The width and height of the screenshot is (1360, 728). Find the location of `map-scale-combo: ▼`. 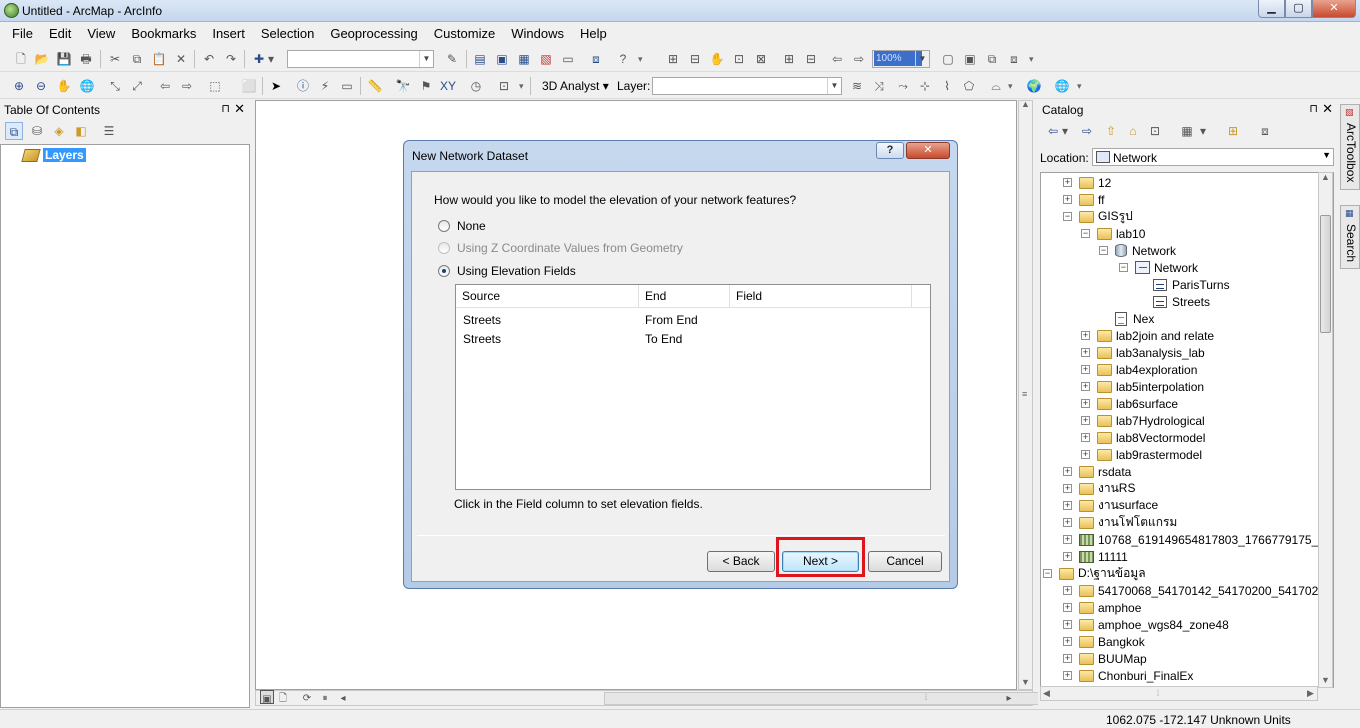

map-scale-combo: ▼ is located at coordinates (360, 59).